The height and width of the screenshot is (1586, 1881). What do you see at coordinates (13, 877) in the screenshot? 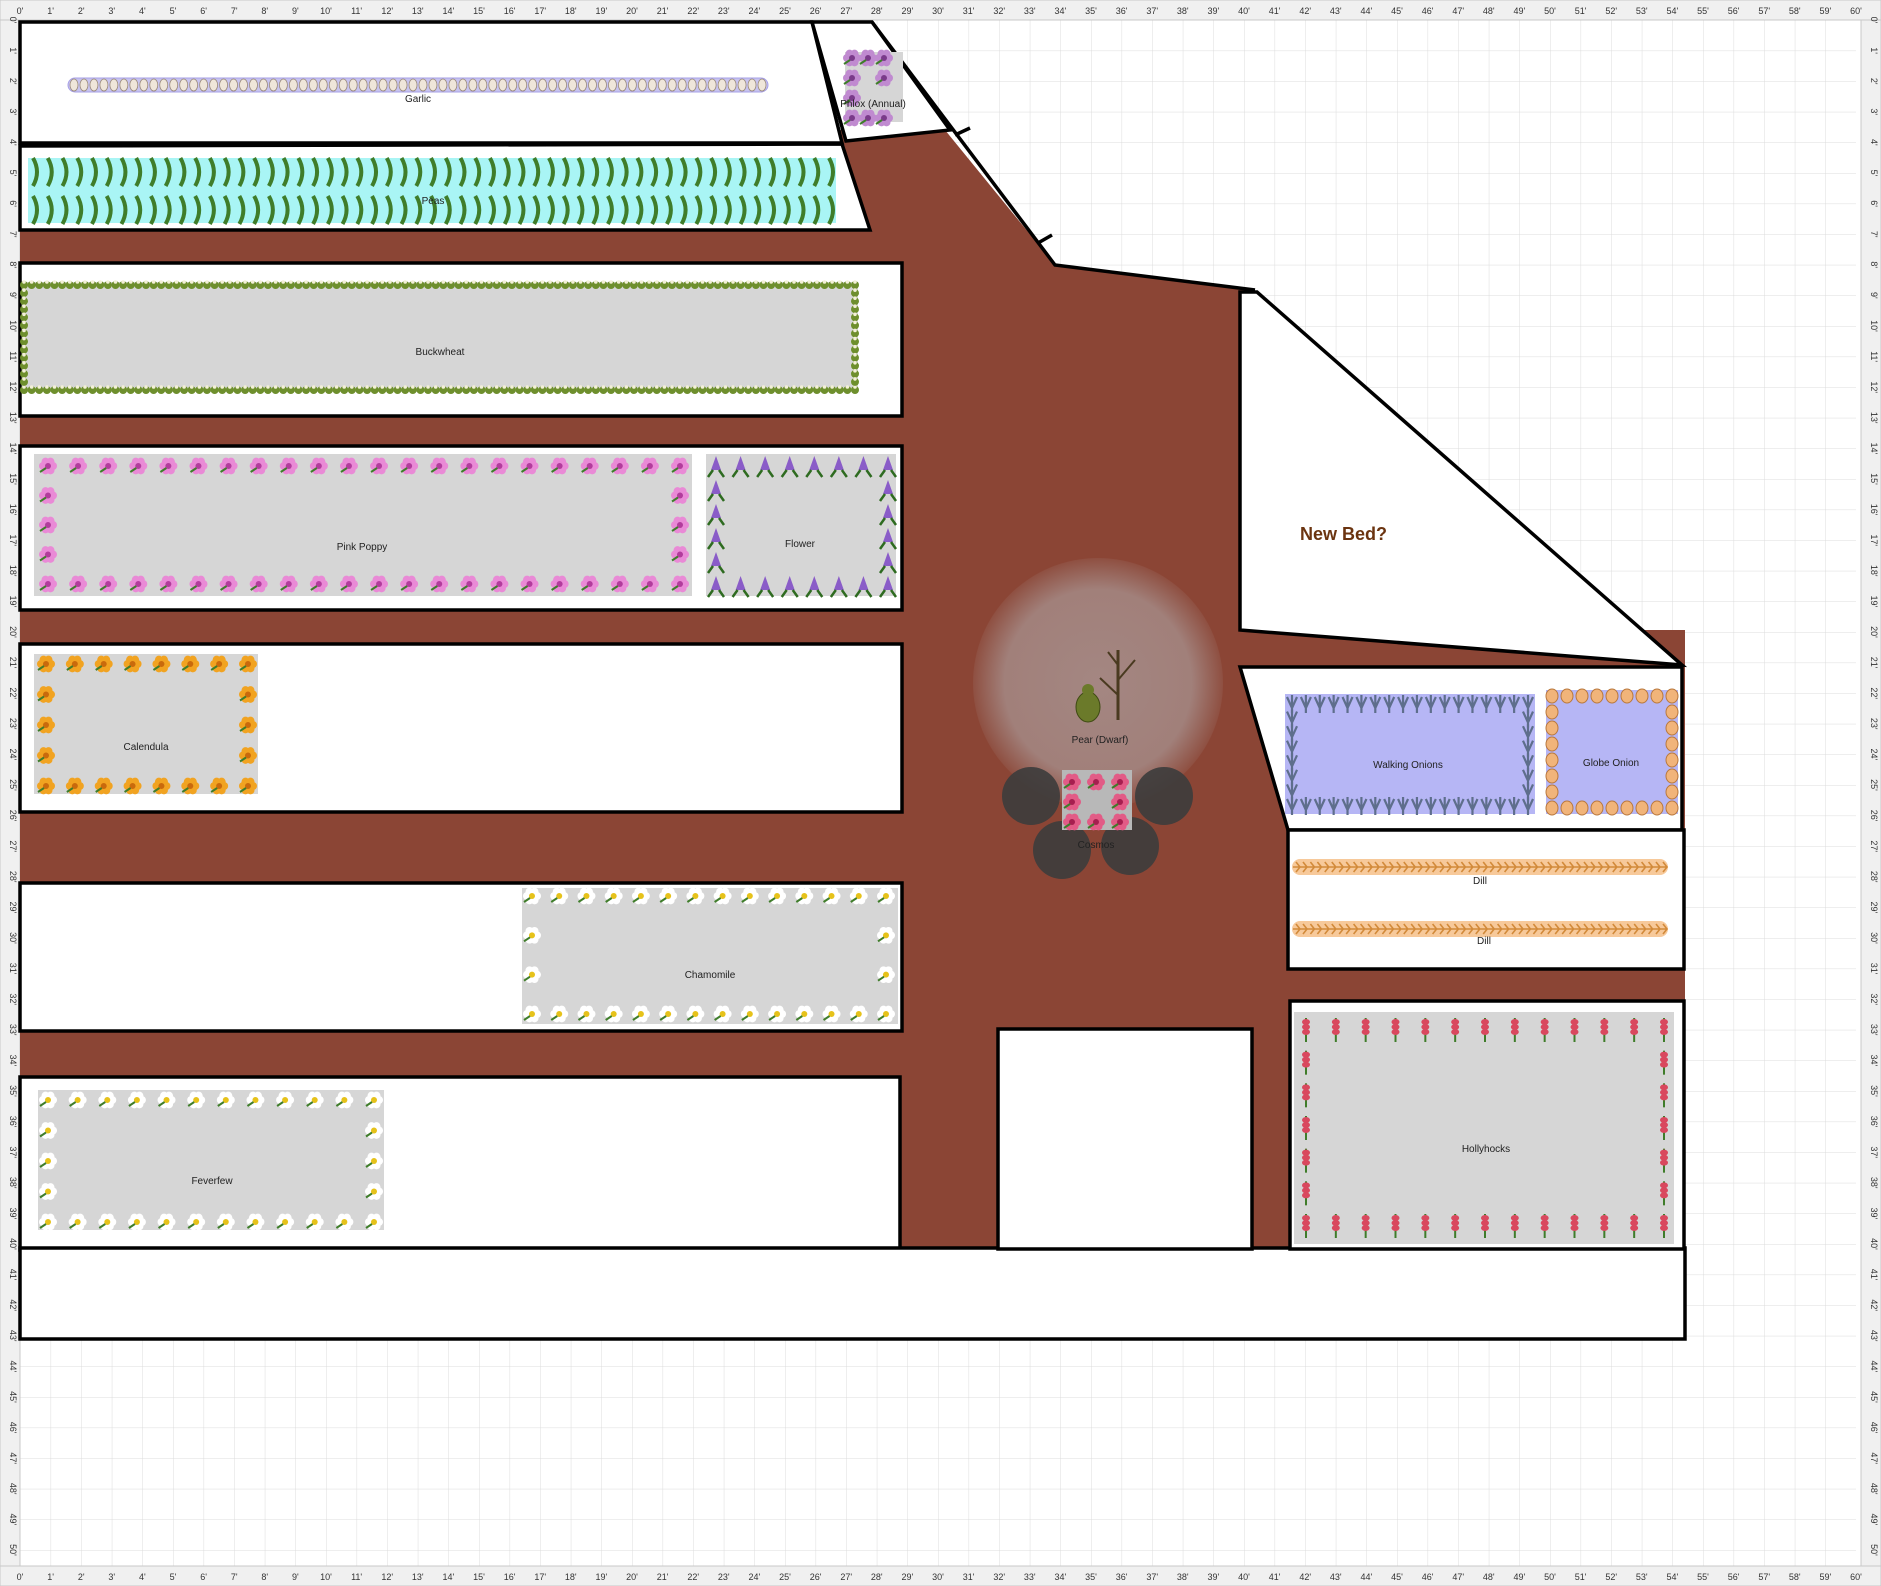
I see `ruler-label: 28'` at bounding box center [13, 877].